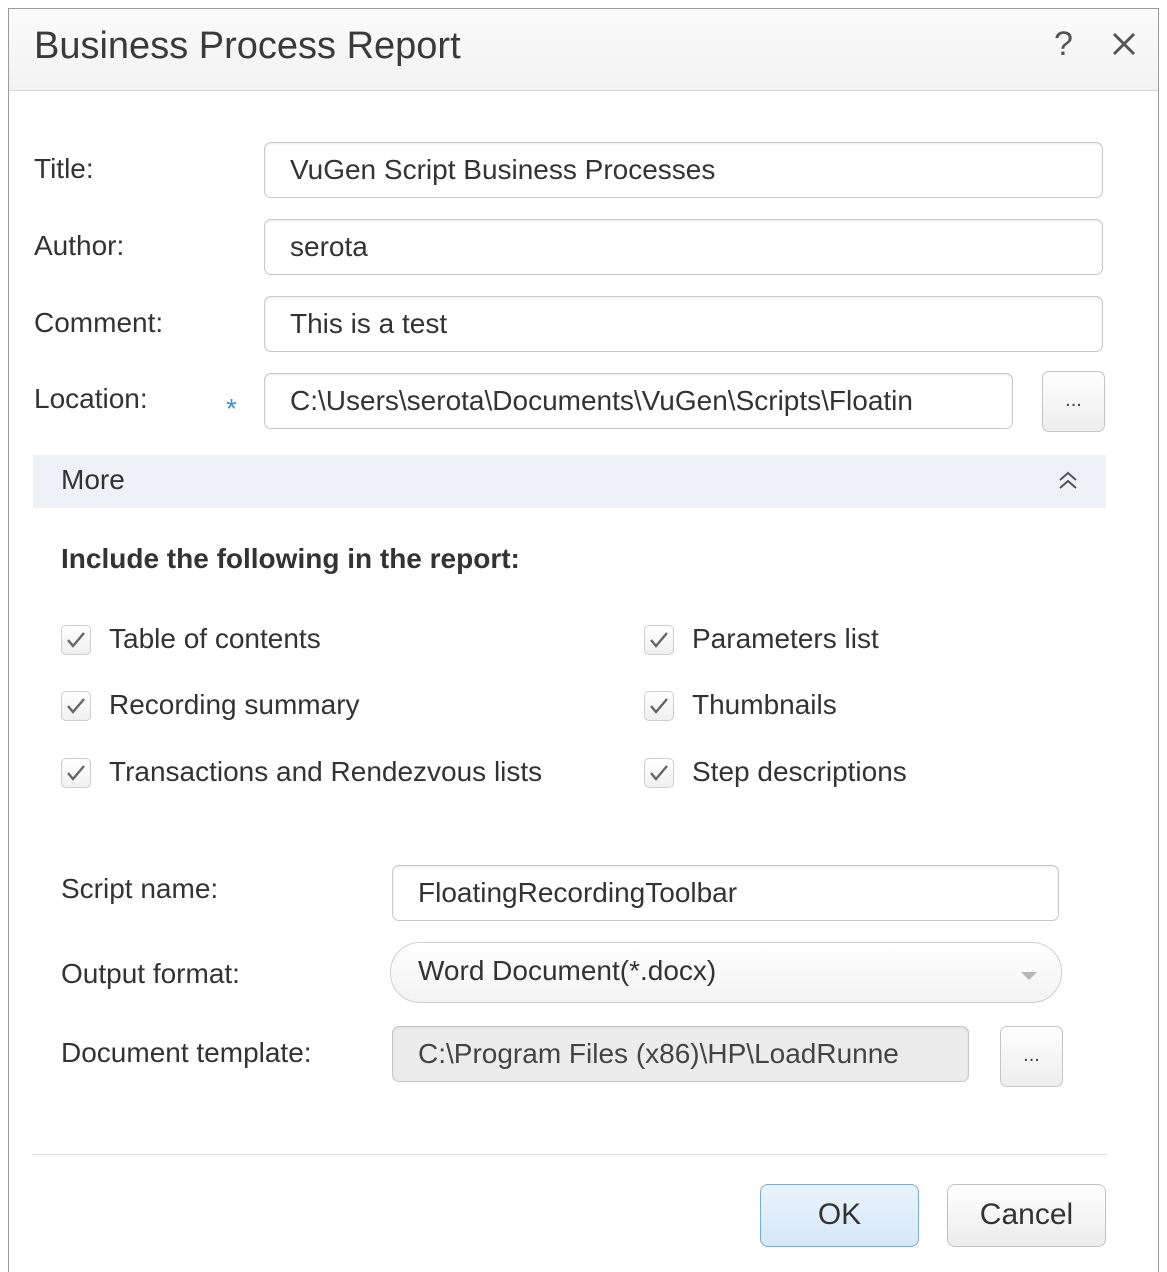 The image size is (1167, 1272). What do you see at coordinates (186, 1052) in the screenshot?
I see `document-template-label: Document template:` at bounding box center [186, 1052].